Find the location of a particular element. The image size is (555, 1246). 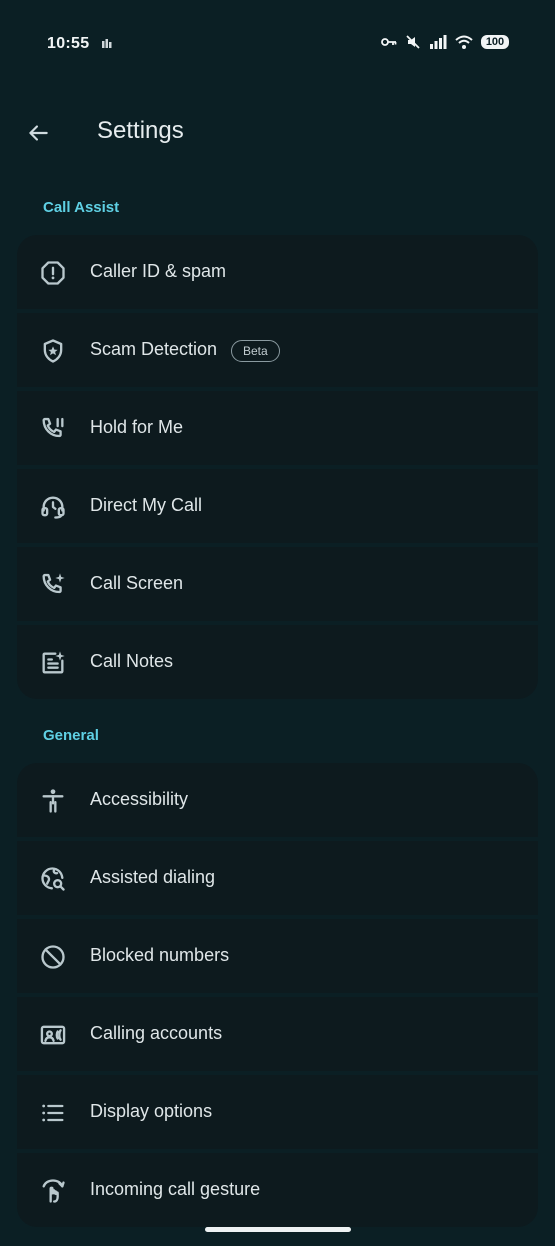

accessibility-icon is located at coordinates (53, 801).